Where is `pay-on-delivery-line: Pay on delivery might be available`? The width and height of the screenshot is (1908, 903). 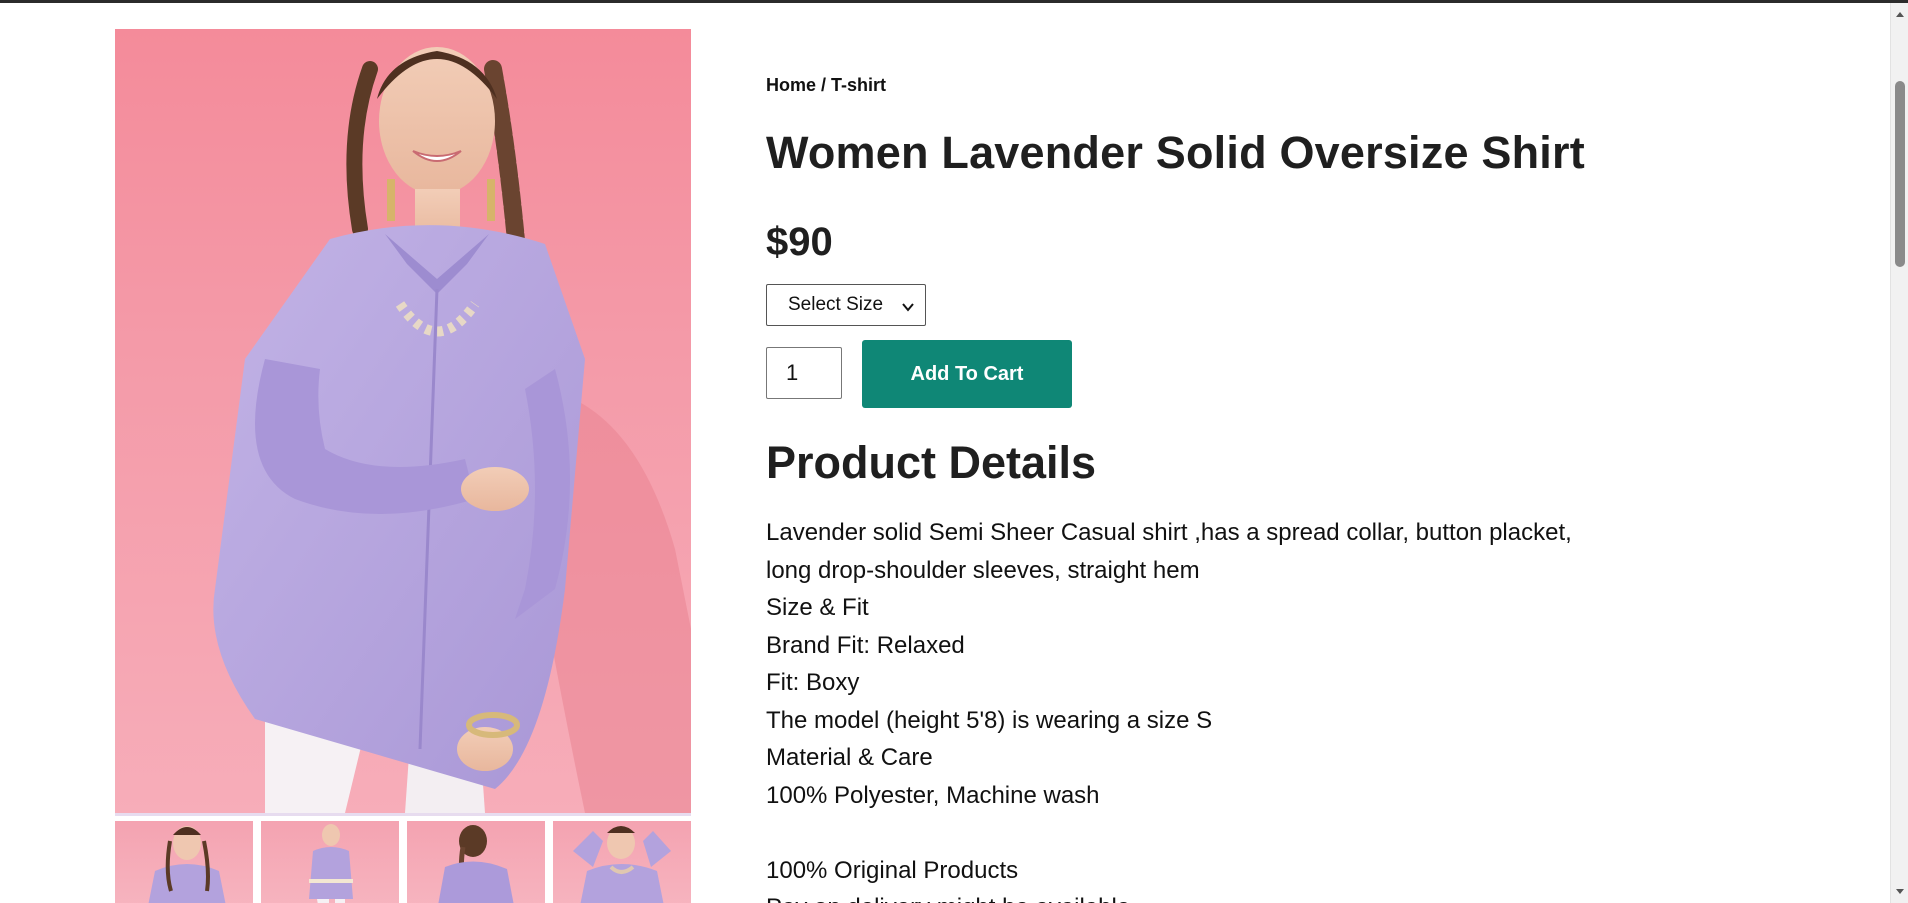 pay-on-delivery-line: Pay on delivery might be available is located at coordinates (1176, 896).